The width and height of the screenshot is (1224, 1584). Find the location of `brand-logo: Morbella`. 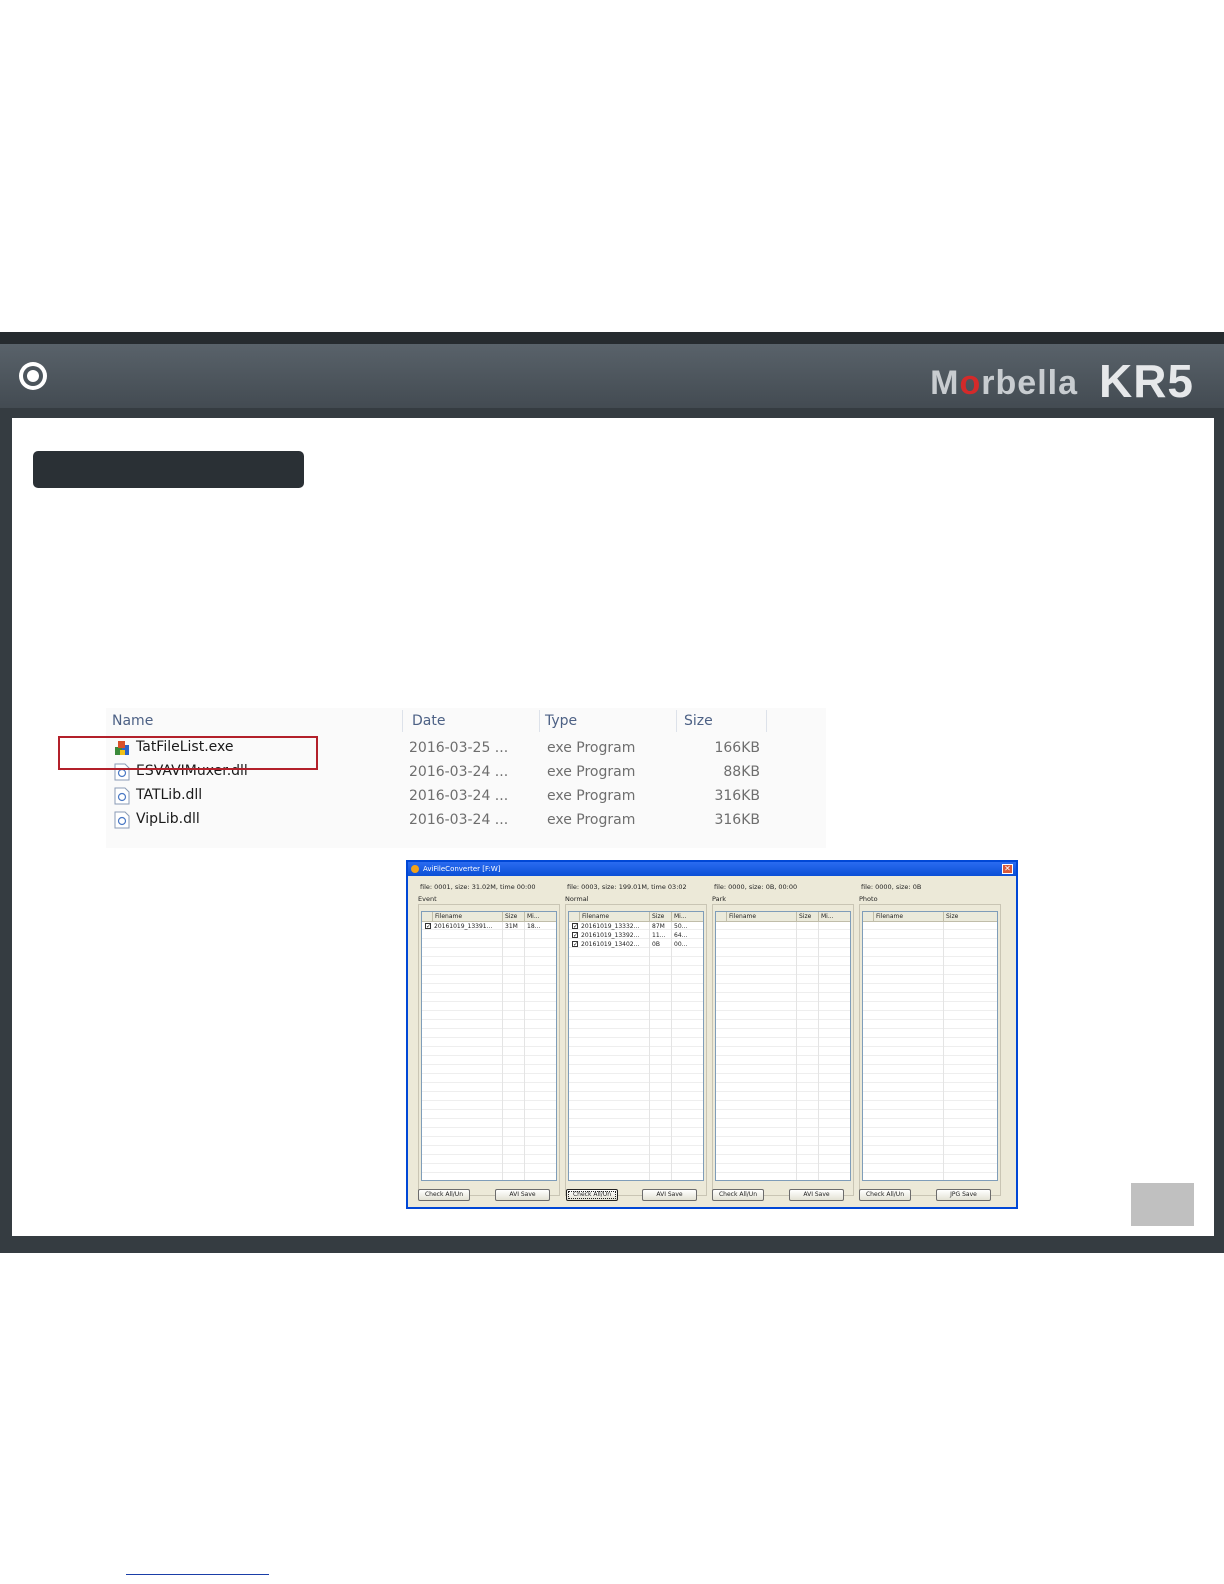

brand-logo: Morbella is located at coordinates (1004, 383).